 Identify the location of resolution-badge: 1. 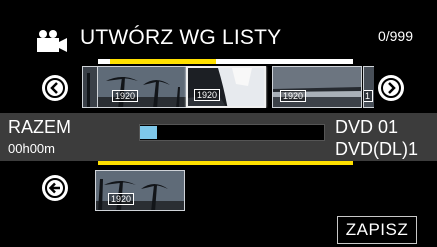
(369, 96).